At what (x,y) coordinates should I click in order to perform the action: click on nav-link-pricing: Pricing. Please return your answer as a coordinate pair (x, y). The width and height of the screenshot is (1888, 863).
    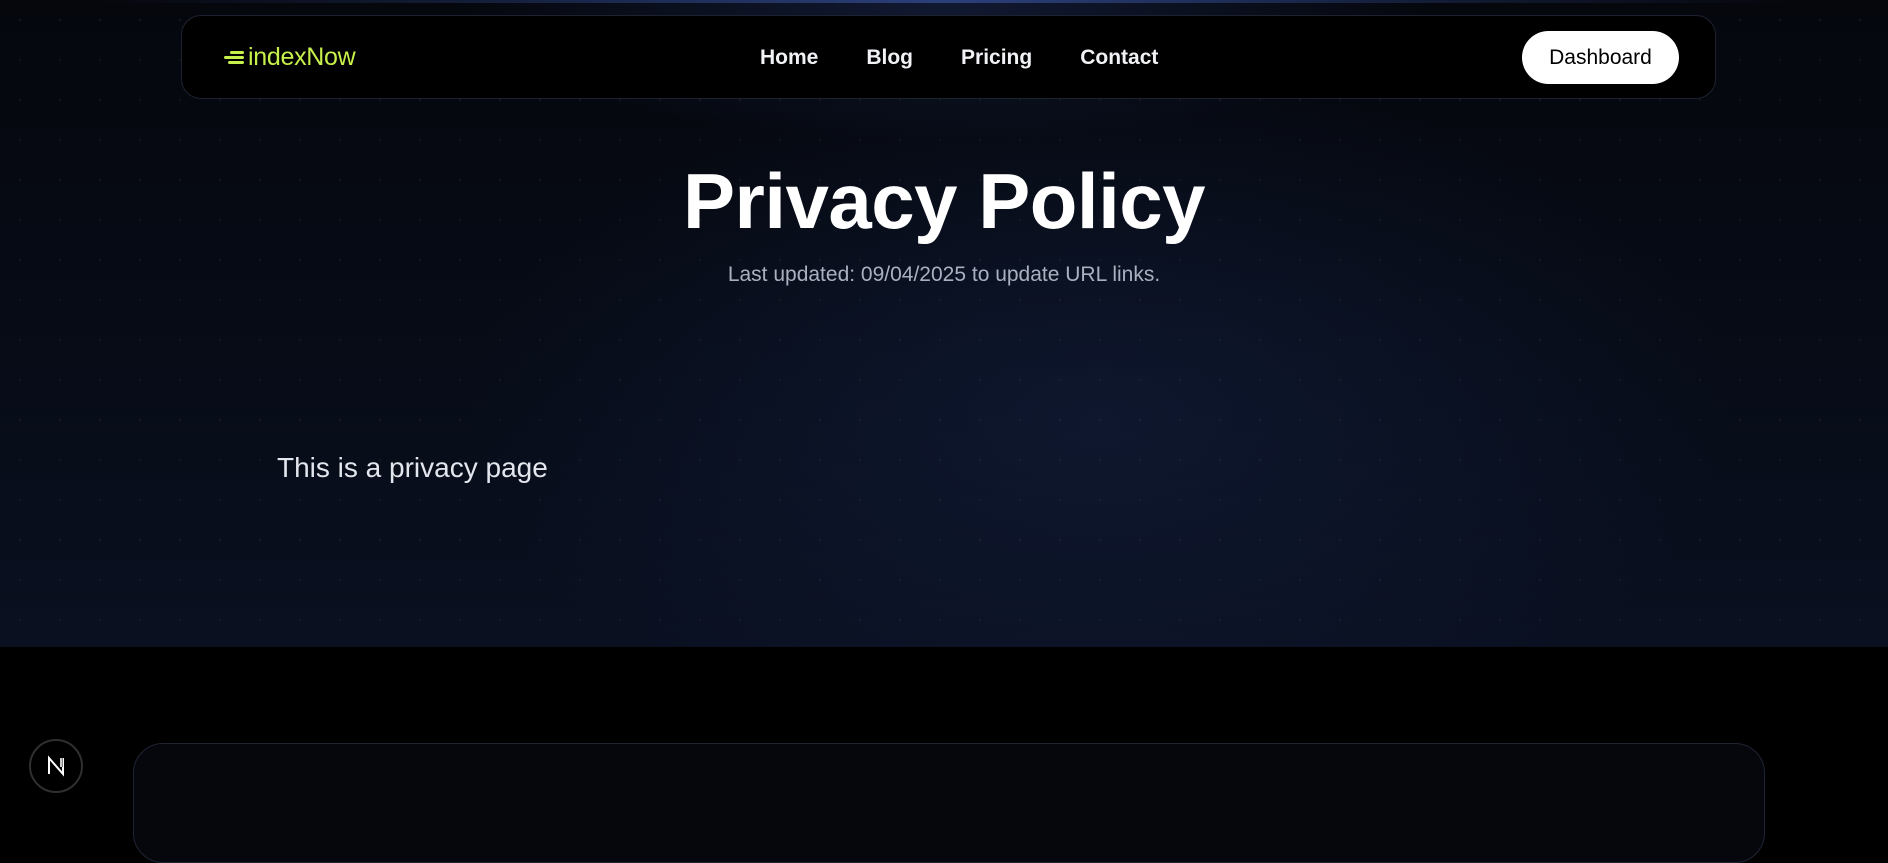
    Looking at the image, I should click on (996, 58).